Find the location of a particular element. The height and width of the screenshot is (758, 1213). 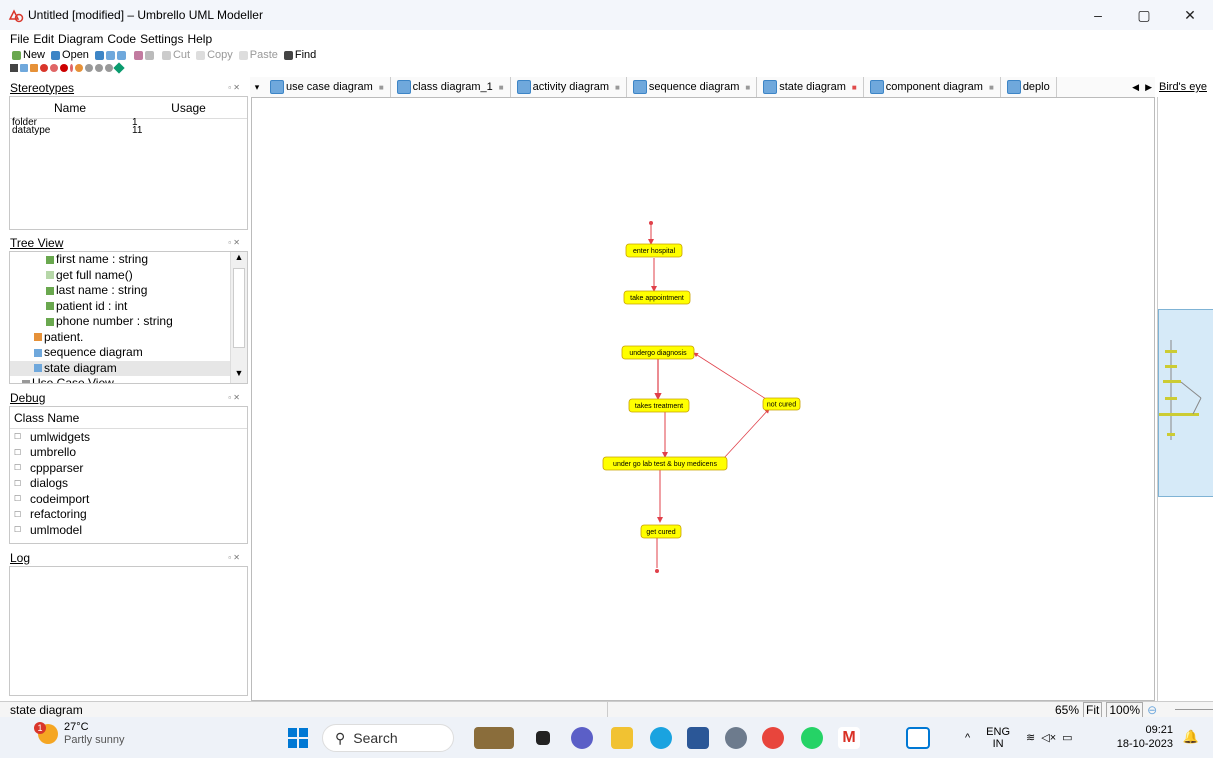

initial-state-tool-icon is located at coordinates (44, 68).